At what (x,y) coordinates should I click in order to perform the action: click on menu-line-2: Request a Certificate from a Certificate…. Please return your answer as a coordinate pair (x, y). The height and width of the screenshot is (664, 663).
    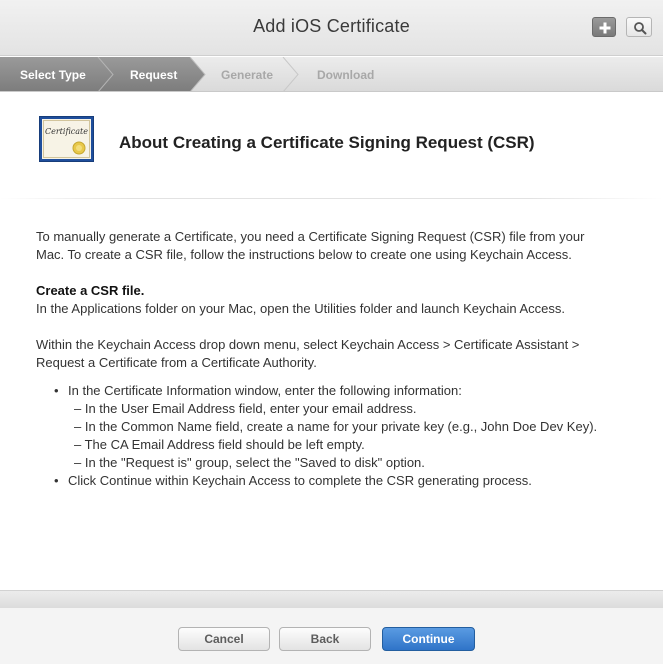
    Looking at the image, I should click on (176, 362).